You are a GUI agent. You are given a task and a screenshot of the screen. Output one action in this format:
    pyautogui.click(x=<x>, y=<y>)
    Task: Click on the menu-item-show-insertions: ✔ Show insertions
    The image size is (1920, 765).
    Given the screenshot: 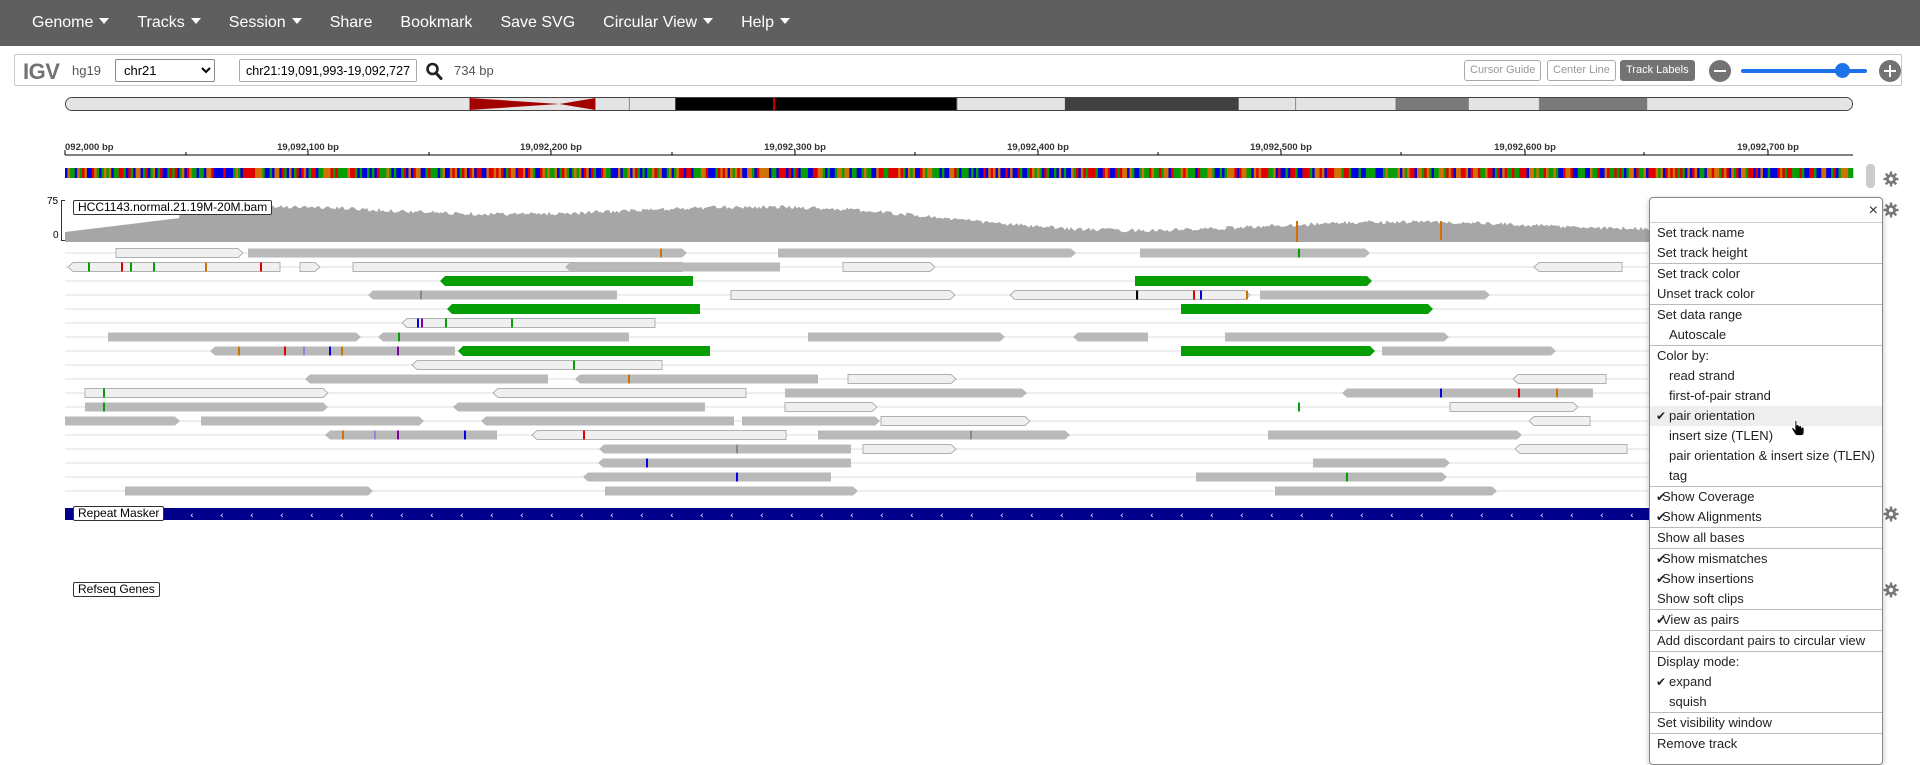 What is the action you would take?
    pyautogui.click(x=1766, y=579)
    